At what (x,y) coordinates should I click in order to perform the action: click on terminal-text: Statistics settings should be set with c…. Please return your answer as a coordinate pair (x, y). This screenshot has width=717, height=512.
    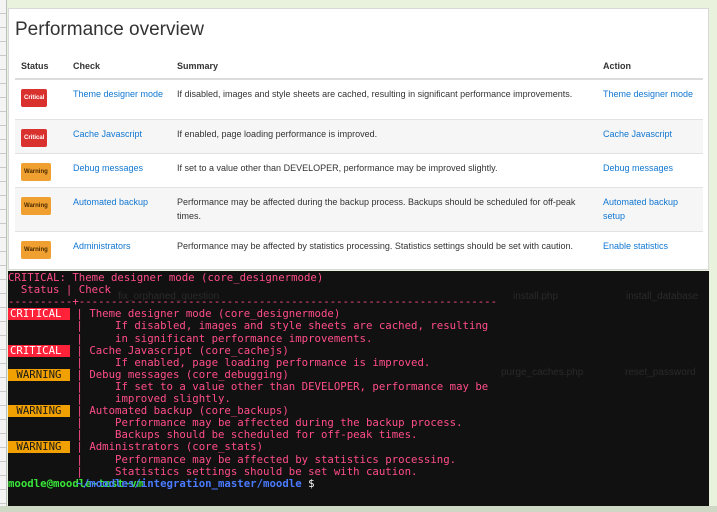
    Looking at the image, I should click on (253, 471).